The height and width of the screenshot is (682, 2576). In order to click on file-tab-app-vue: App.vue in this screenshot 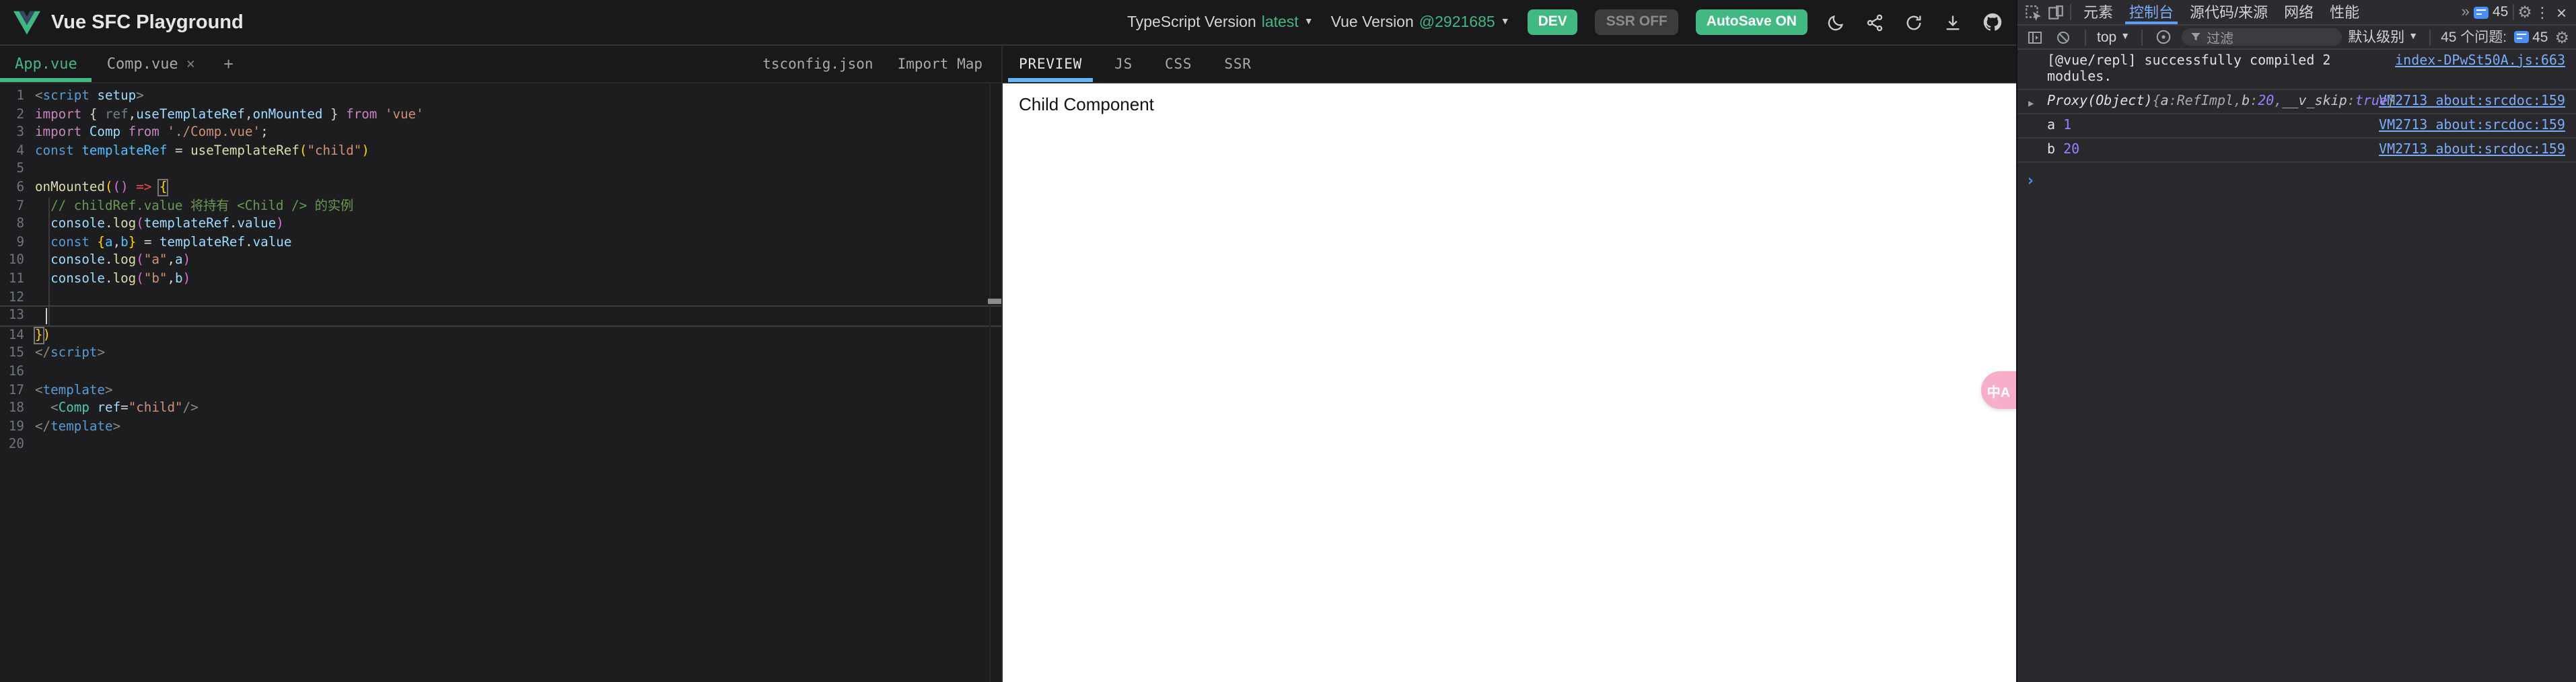, I will do `click(46, 64)`.